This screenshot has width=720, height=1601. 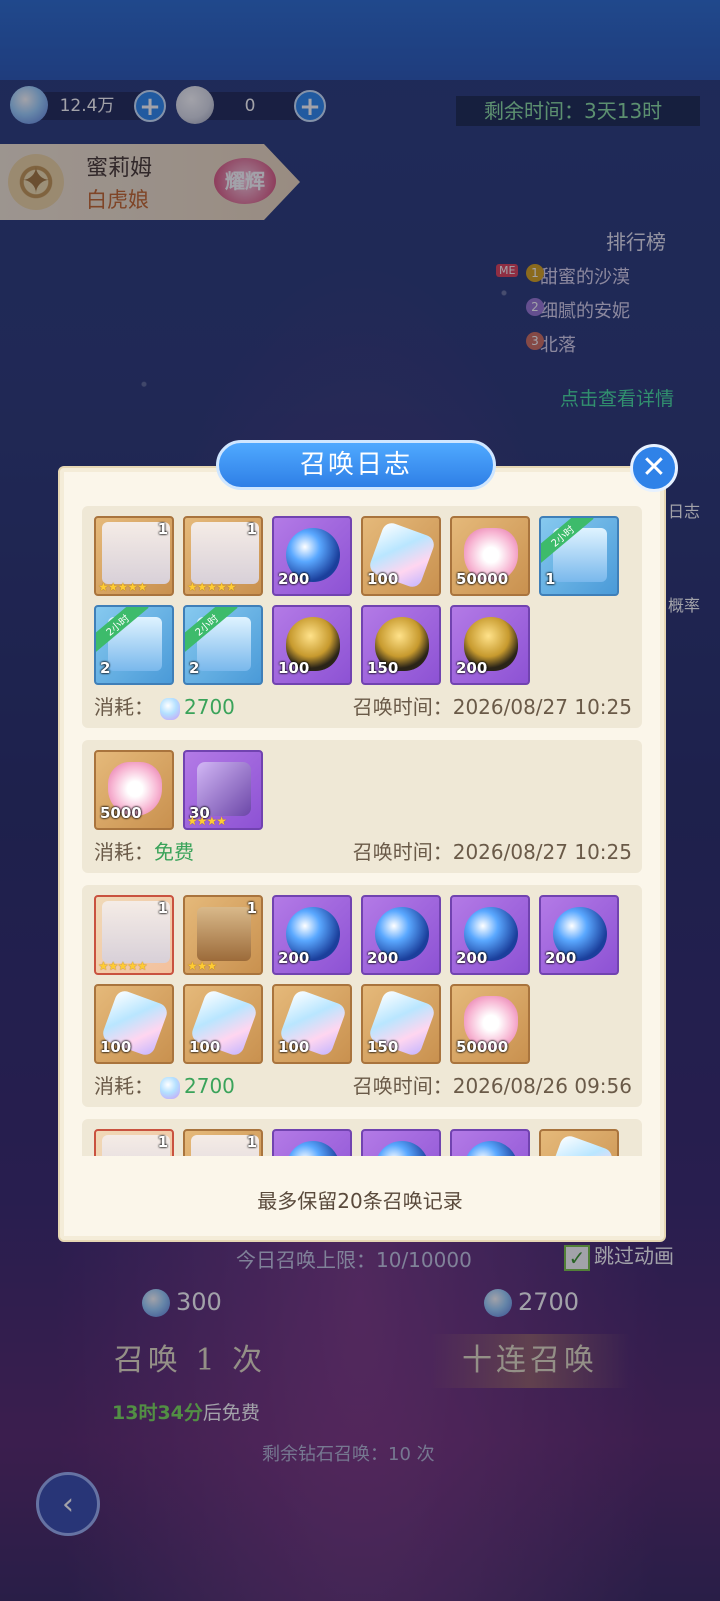 I want to click on reward-grid: 11, so click(x=363, y=1142).